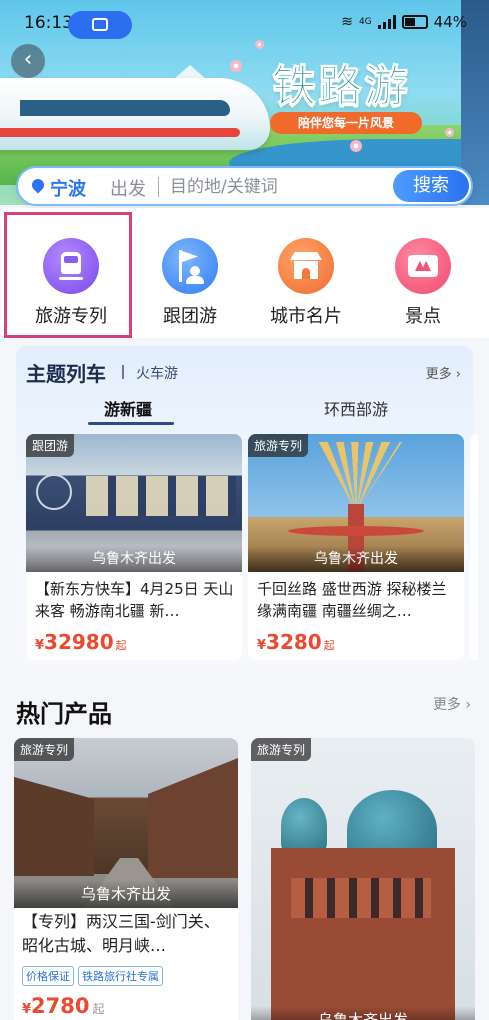  Describe the element at coordinates (306, 266) in the screenshot. I see `city-gate-icon` at that location.